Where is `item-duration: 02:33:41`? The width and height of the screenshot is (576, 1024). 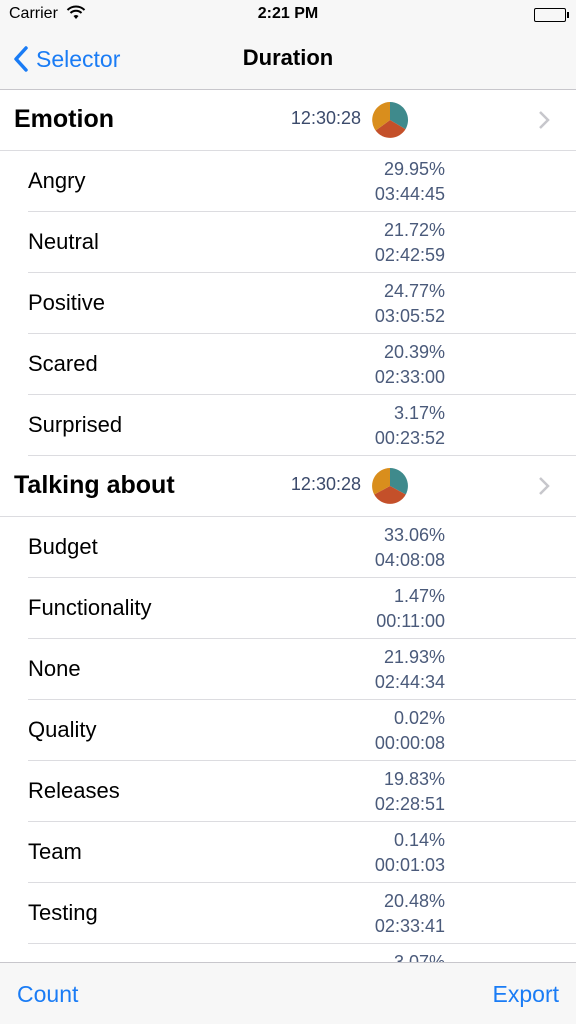
item-duration: 02:33:41 is located at coordinates (409, 926).